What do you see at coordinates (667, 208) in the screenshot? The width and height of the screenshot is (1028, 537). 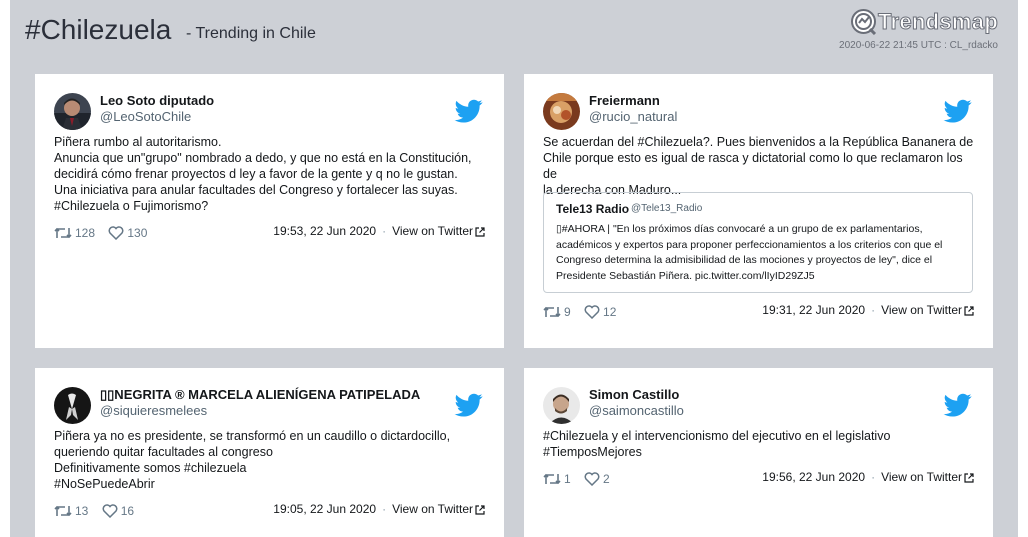 I see `quoted-author-handle: @Tele13_Radio` at bounding box center [667, 208].